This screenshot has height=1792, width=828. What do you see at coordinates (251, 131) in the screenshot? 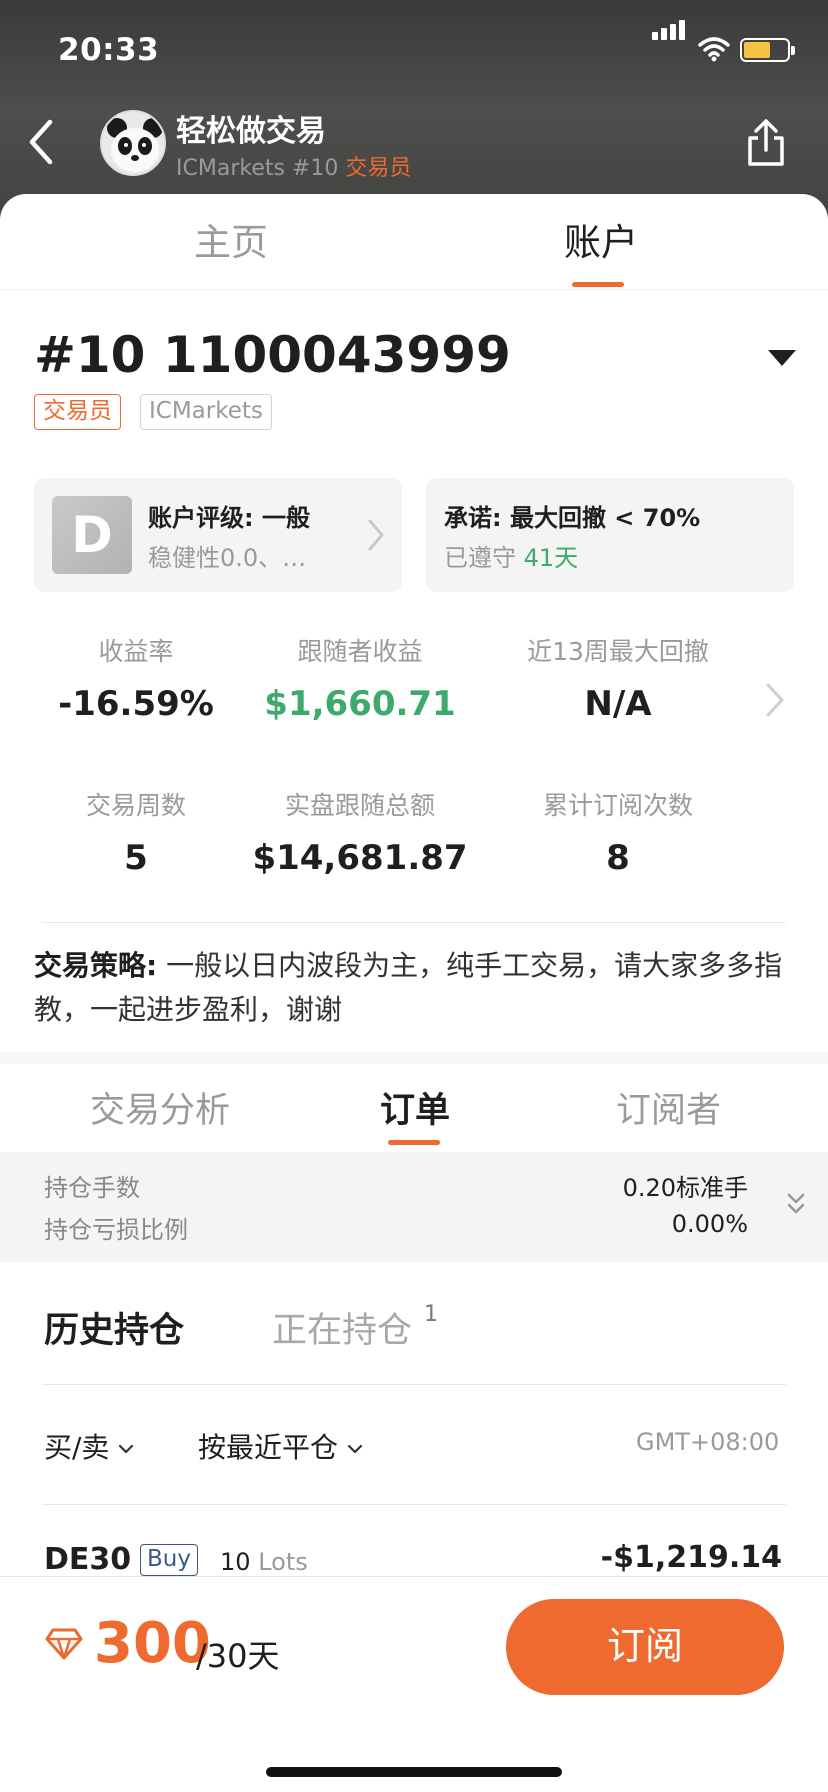
I see `trader-name: 轻松做交易` at bounding box center [251, 131].